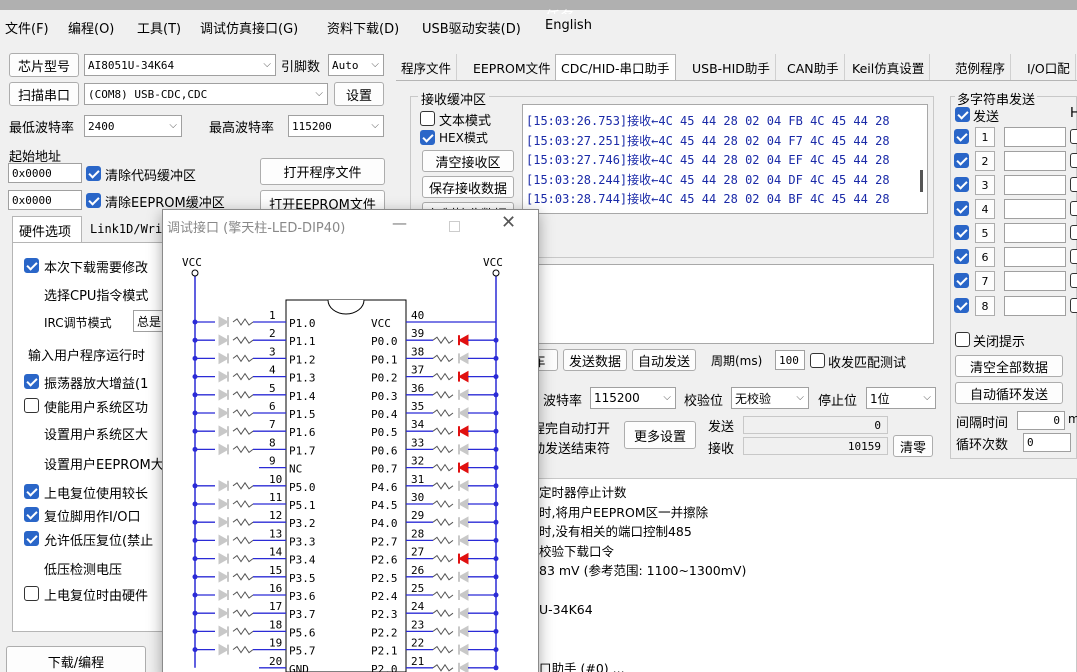  What do you see at coordinates (31, 491) in the screenshot?
I see `long-reset-checkbox` at bounding box center [31, 491].